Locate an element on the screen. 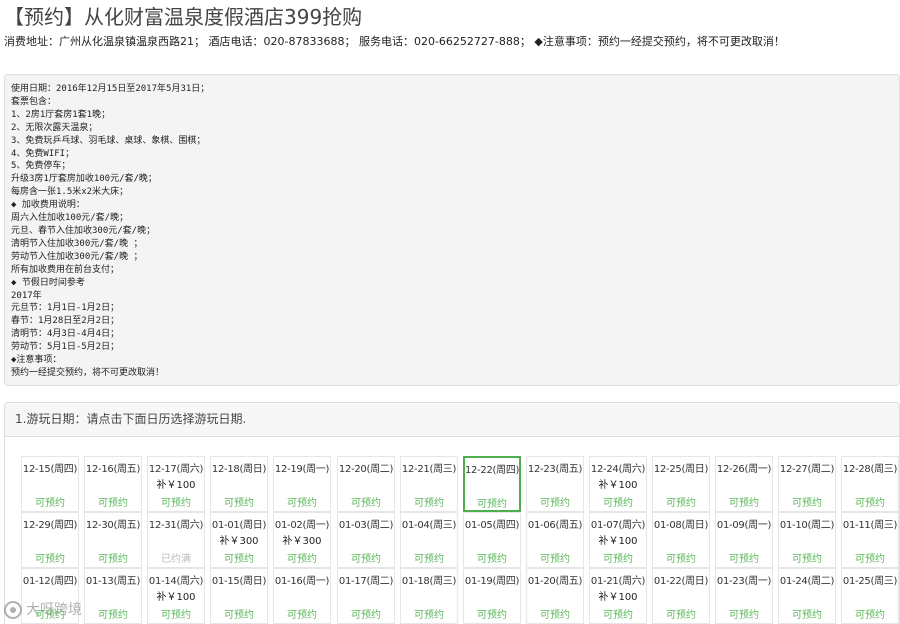  calendar-day-cell: 01-01(周日) 补￥300 可预约 is located at coordinates (239, 540).